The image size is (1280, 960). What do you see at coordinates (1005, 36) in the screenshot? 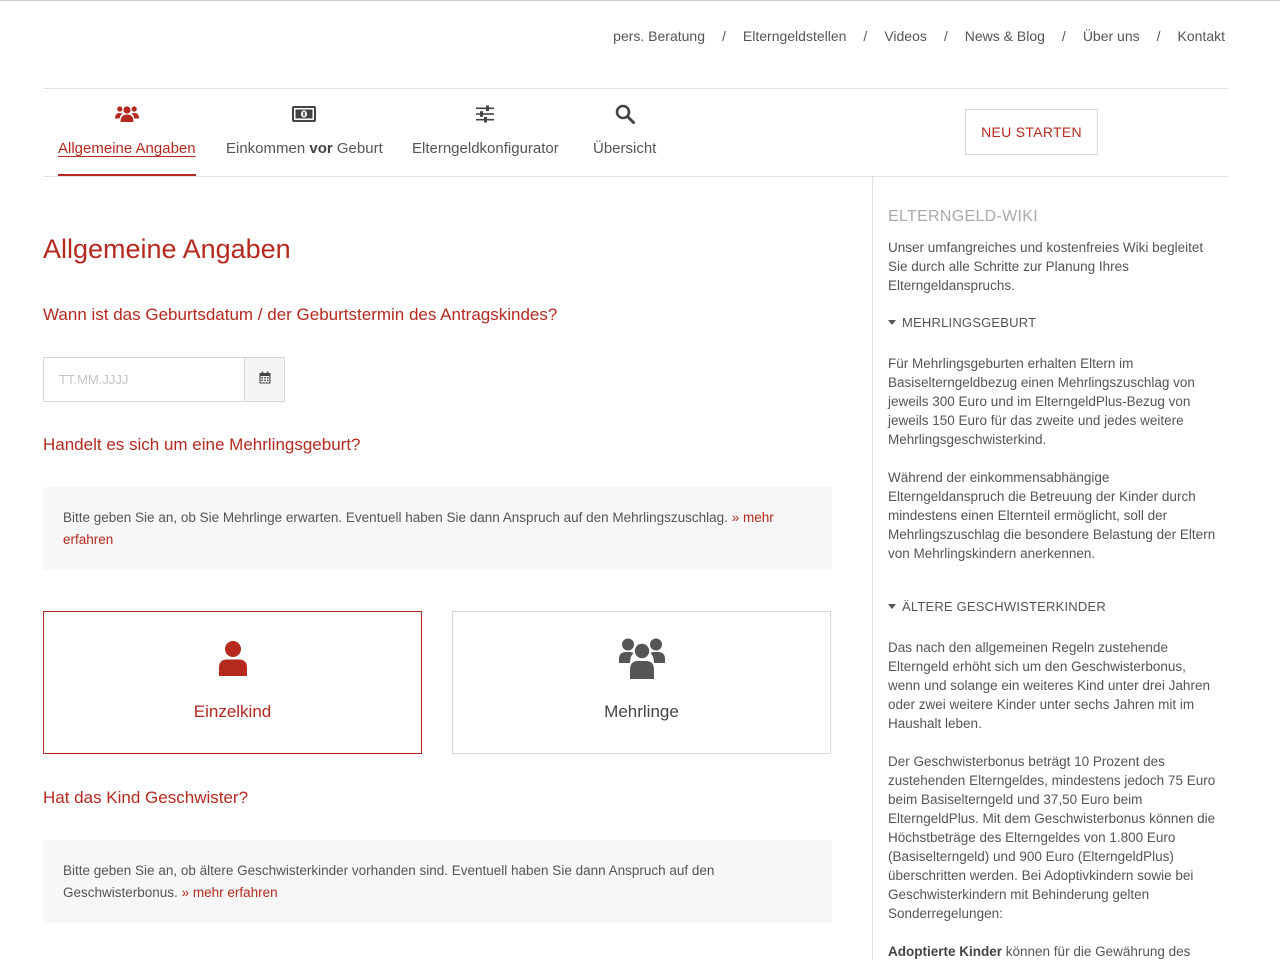
I see `nav-link-news-blog: News & Blog` at bounding box center [1005, 36].